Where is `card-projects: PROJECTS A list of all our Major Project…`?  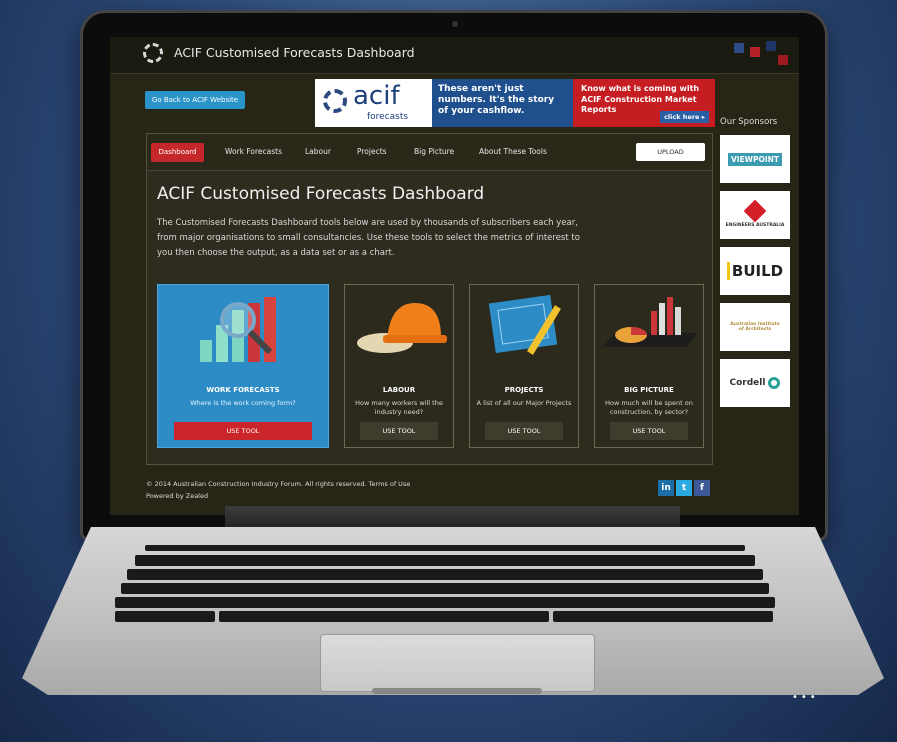
card-projects: PROJECTS A list of all our Major Project… is located at coordinates (524, 366).